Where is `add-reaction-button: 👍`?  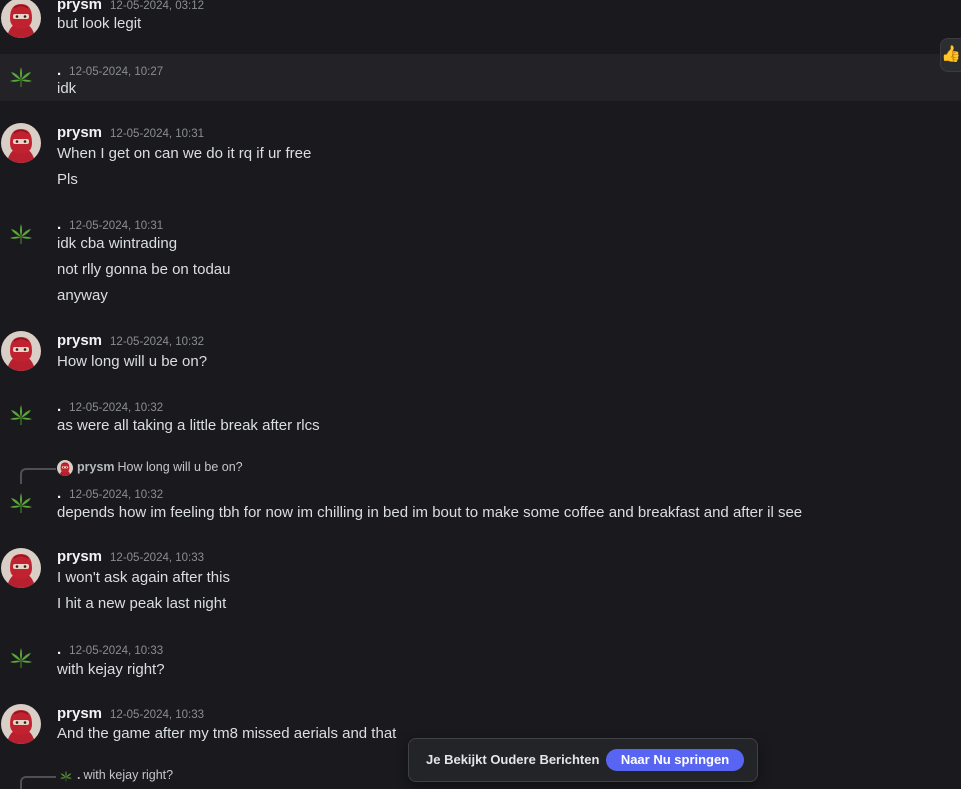 add-reaction-button: 👍 is located at coordinates (950, 55).